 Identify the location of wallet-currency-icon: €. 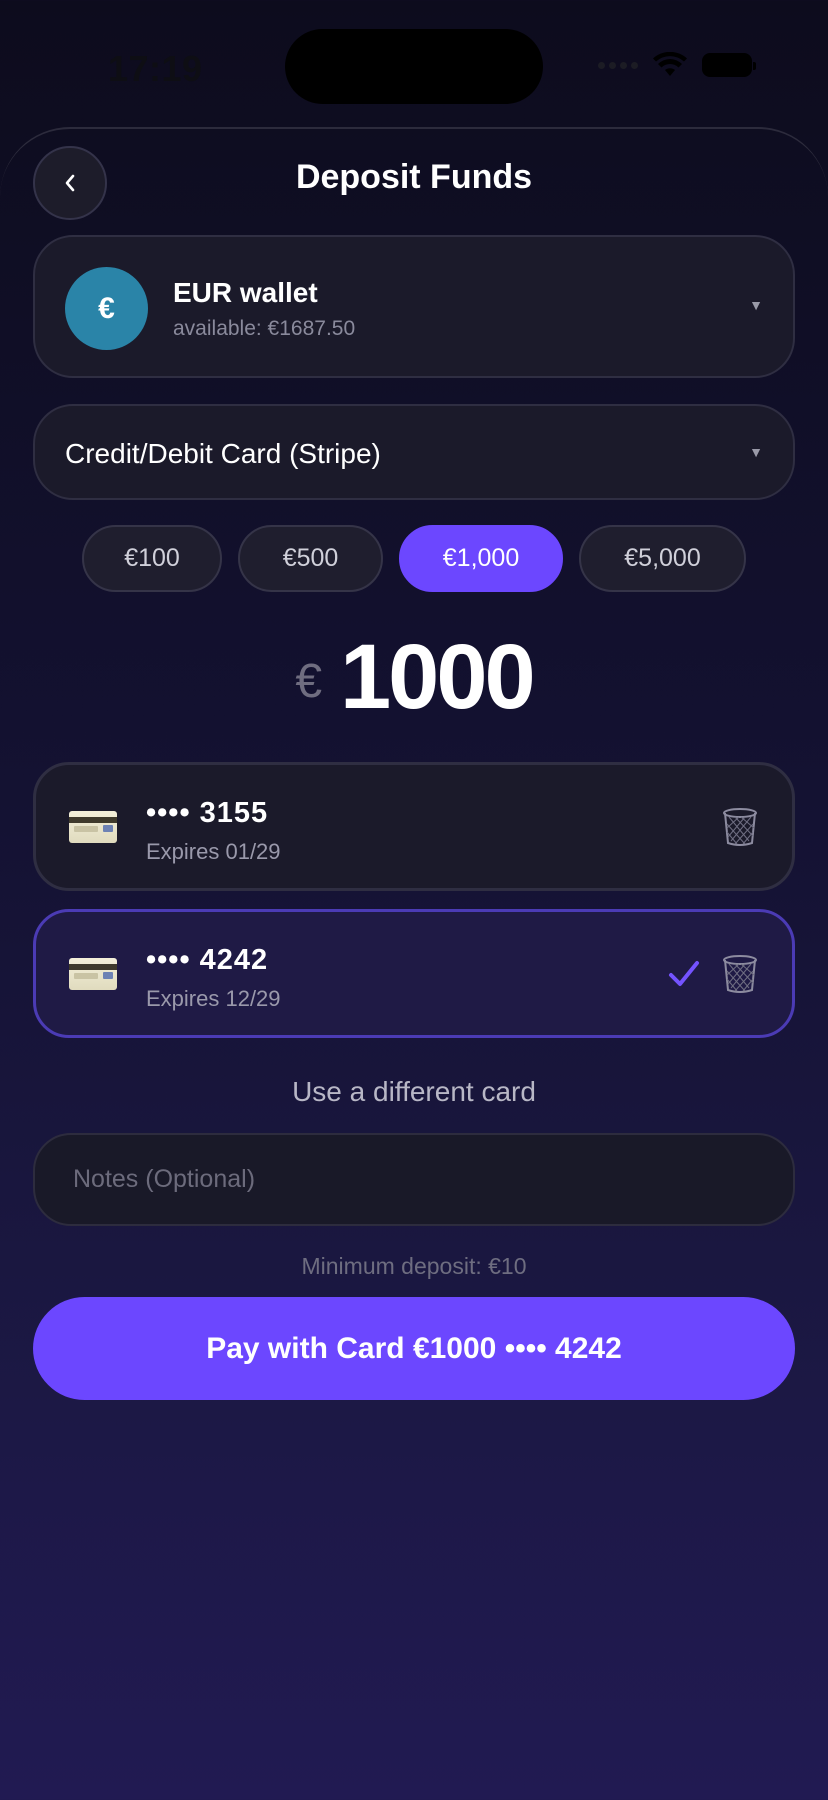
(106, 308).